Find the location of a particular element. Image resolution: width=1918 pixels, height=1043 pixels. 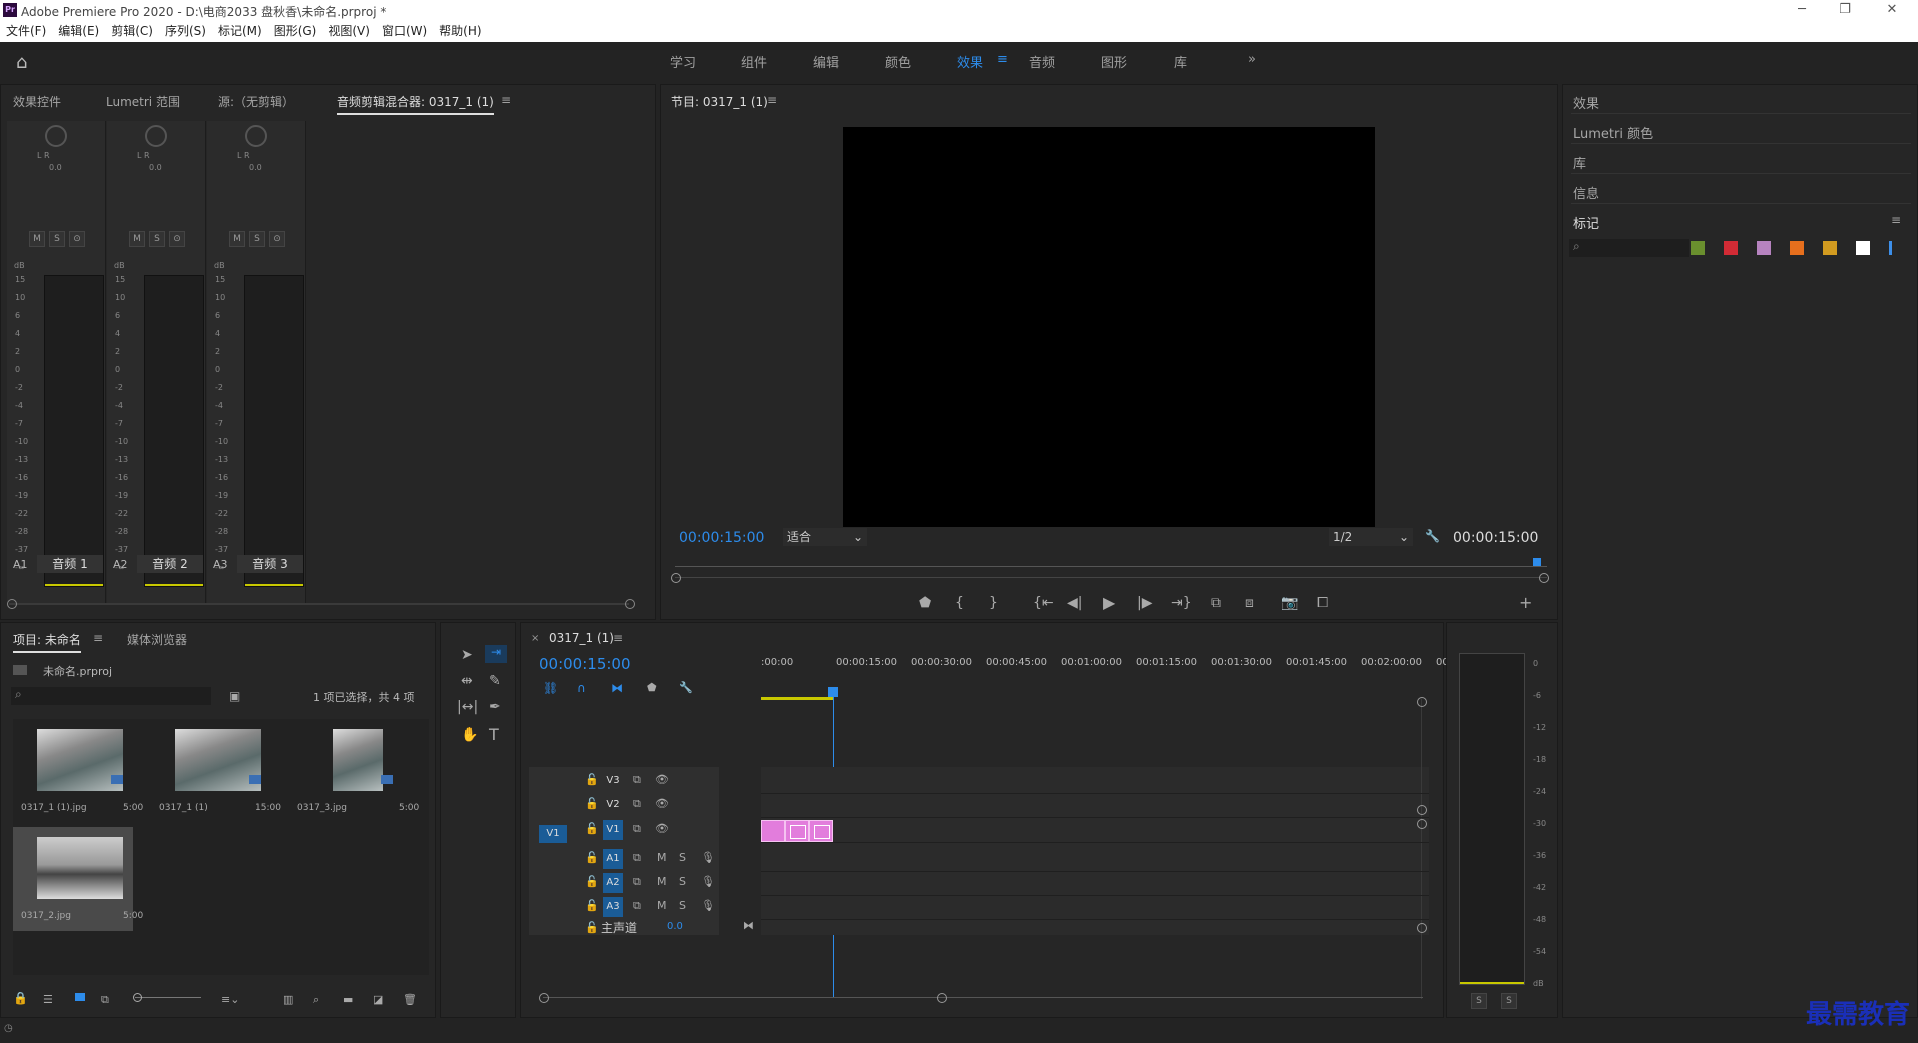

extract-icon: ⧈ is located at coordinates (1249, 603).